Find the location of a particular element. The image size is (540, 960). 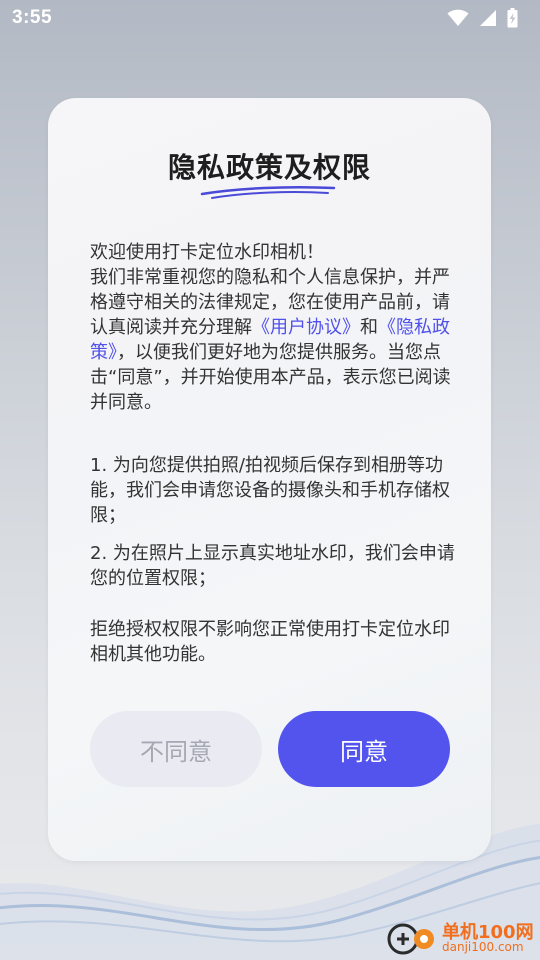

wifi-icon is located at coordinates (458, 17).